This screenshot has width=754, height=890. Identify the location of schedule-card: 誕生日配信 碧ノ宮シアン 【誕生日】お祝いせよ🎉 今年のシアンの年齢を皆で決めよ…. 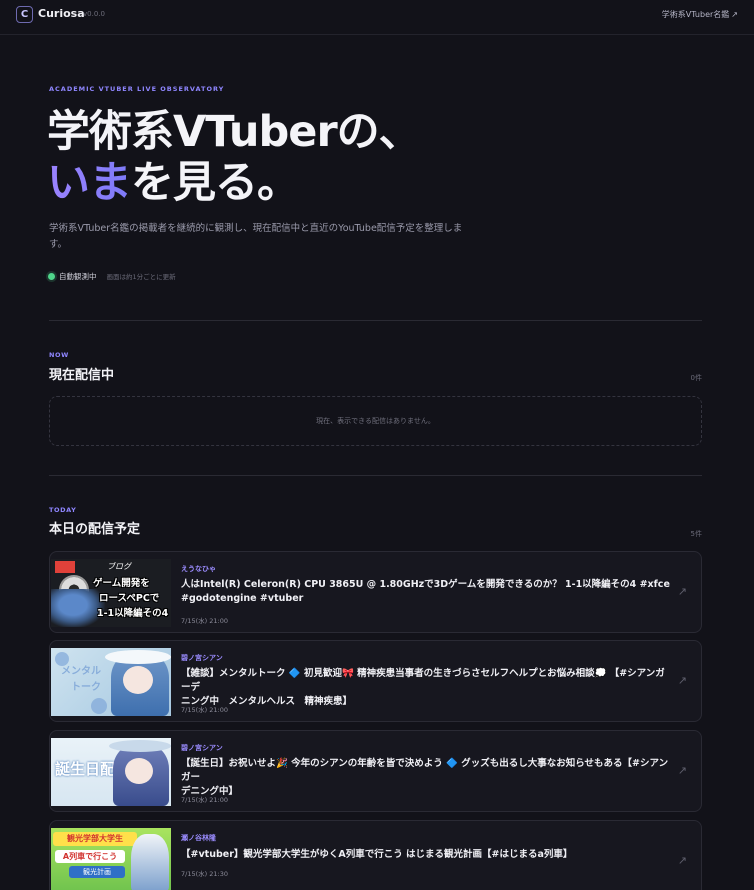
(375, 771).